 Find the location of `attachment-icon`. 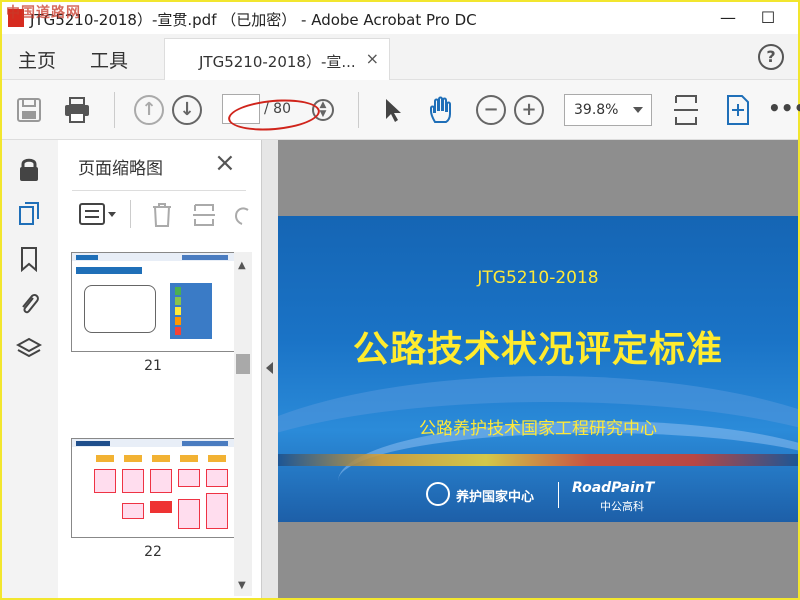

attachment-icon is located at coordinates (29, 303).